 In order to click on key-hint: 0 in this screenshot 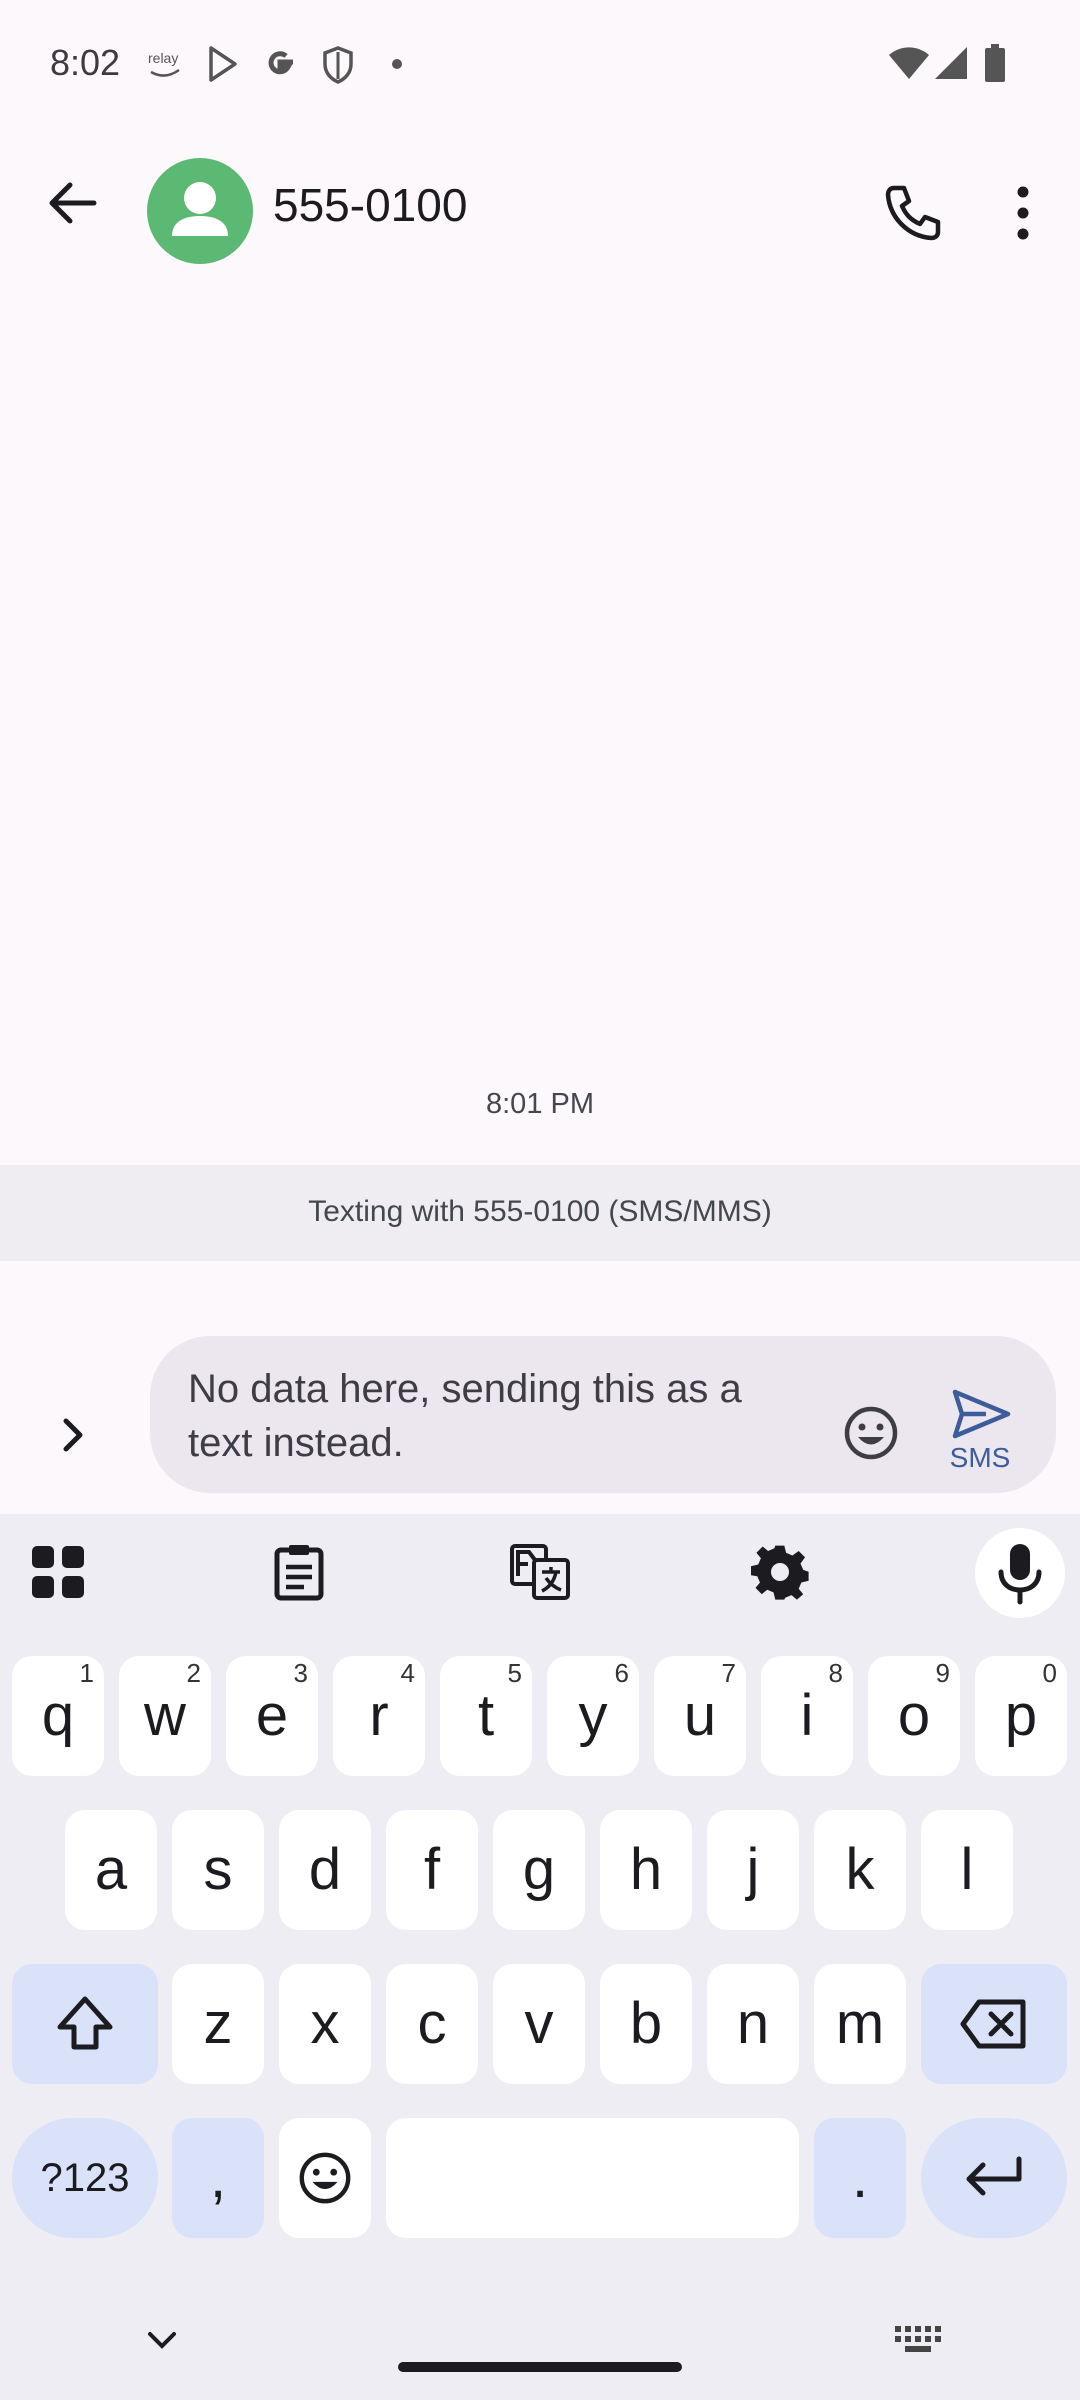, I will do `click(1049, 1673)`.